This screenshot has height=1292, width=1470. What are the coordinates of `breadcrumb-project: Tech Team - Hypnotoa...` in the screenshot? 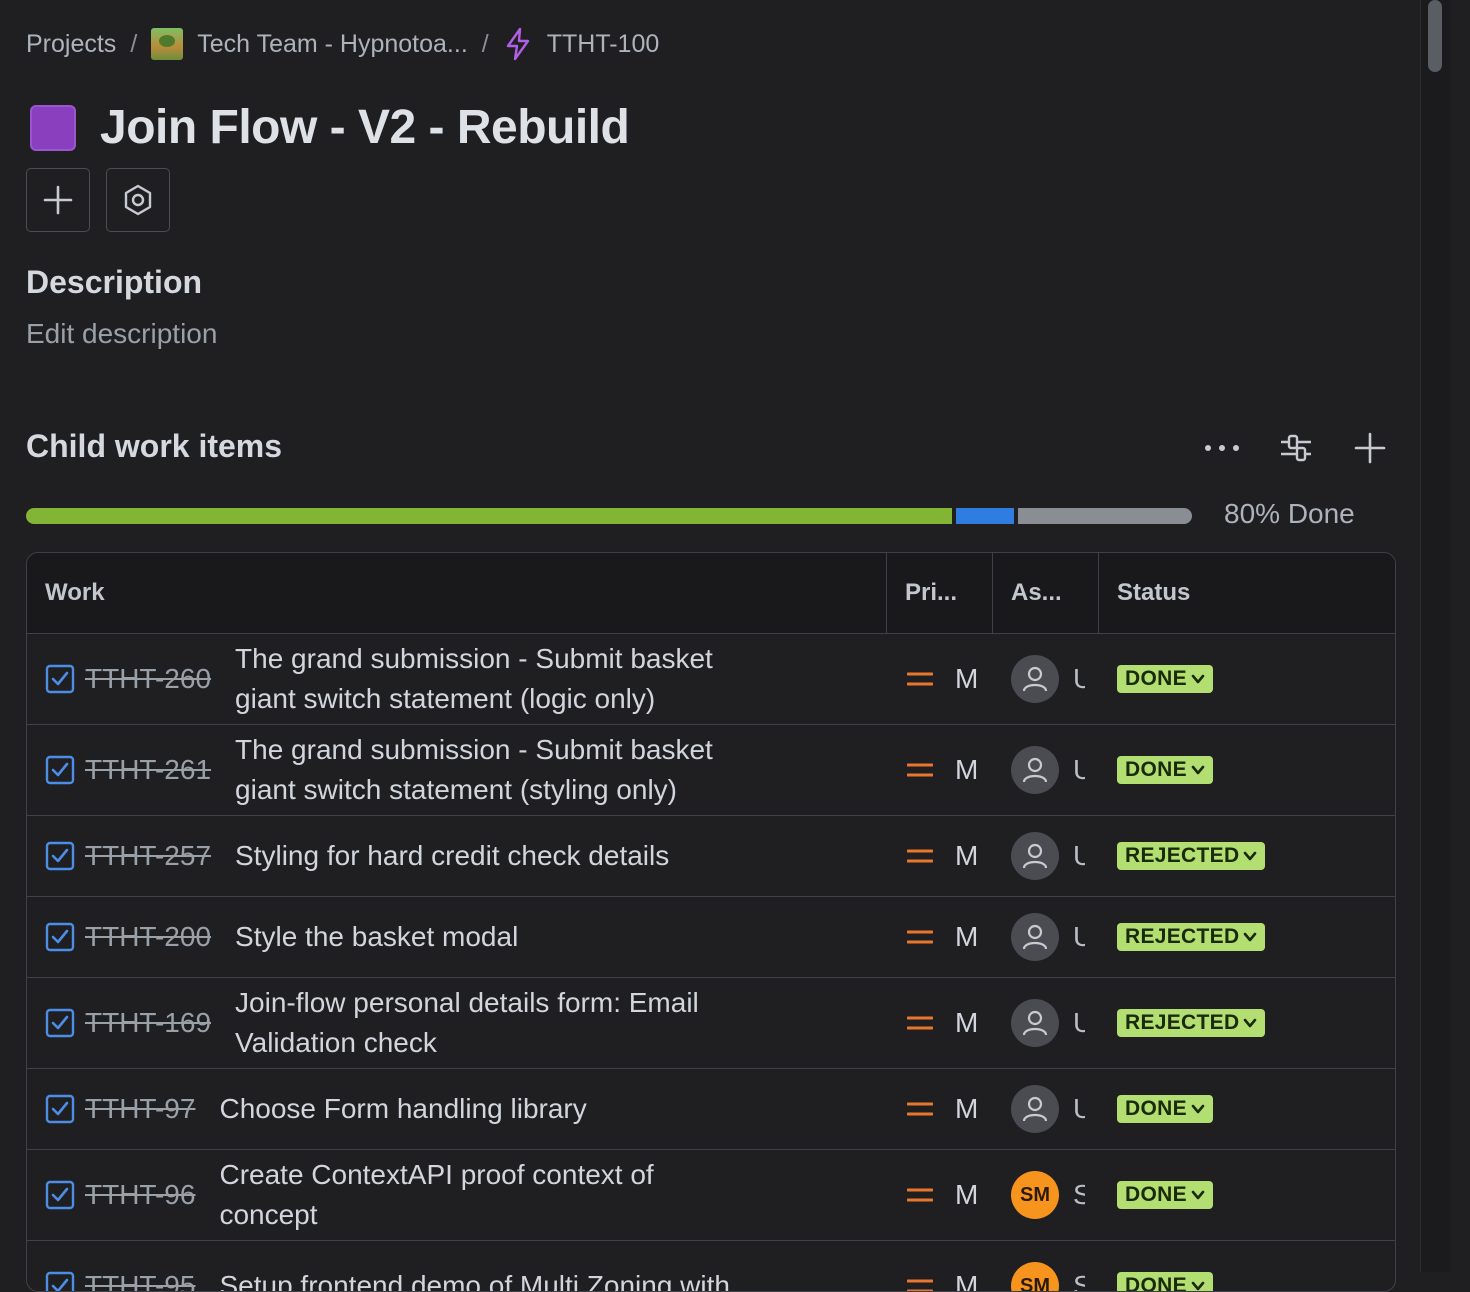 It's located at (309, 44).